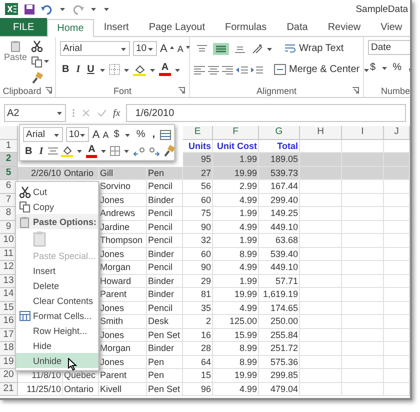 This screenshot has width=420, height=412. Describe the element at coordinates (321, 133) in the screenshot. I see `column-header: H` at that location.